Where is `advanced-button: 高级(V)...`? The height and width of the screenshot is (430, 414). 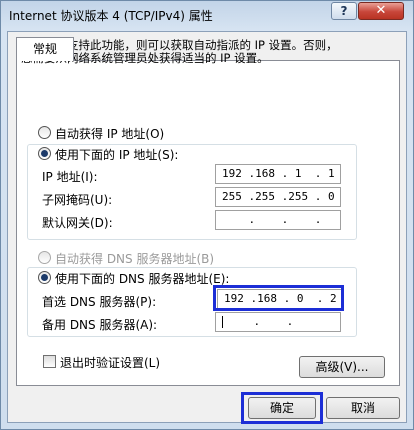 advanced-button: 高级(V)... is located at coordinates (342, 367).